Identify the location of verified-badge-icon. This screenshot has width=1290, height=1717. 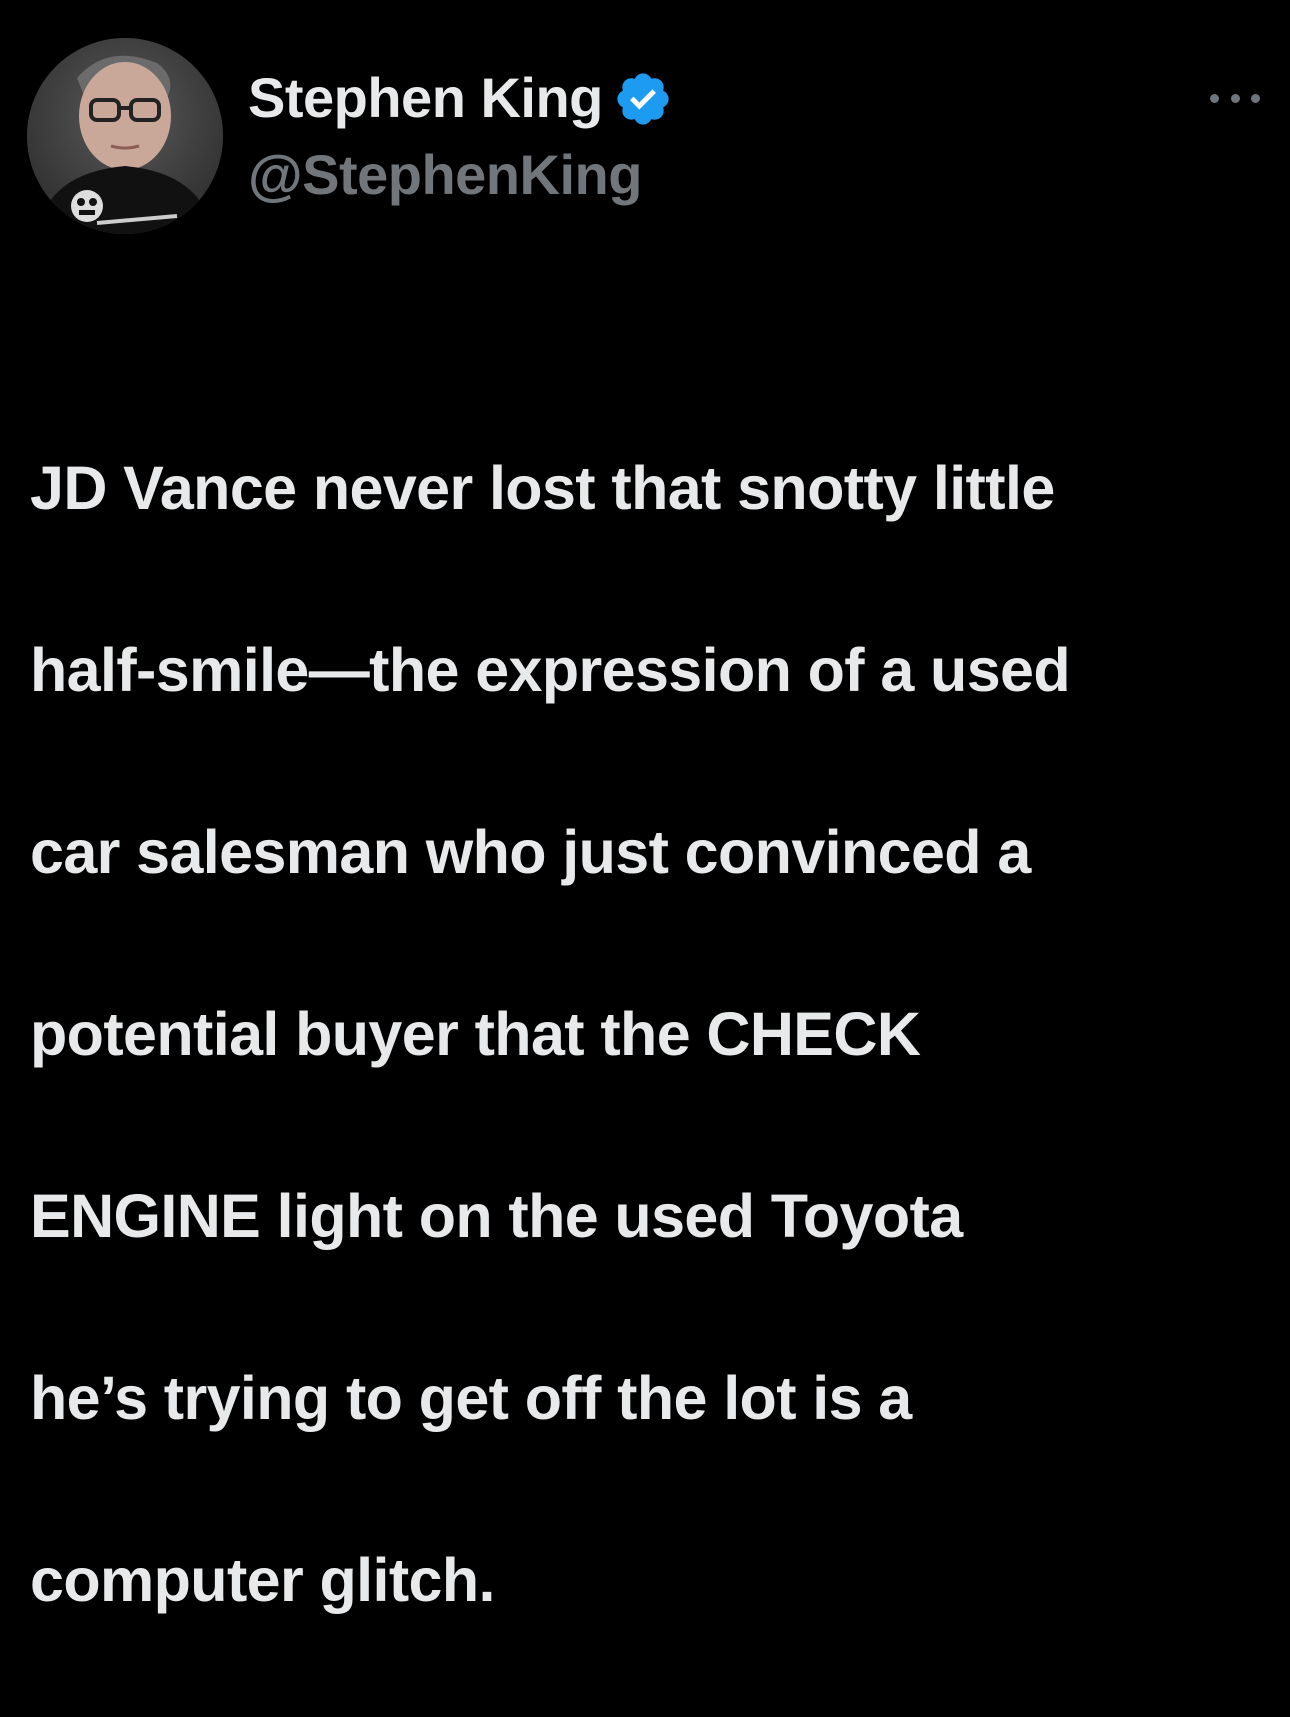
(643, 99).